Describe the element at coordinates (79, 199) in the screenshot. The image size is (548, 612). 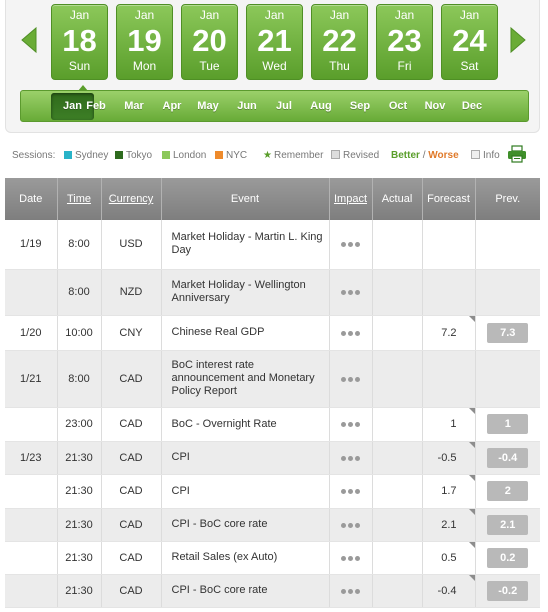
I see `header-time-sort: Time` at that location.